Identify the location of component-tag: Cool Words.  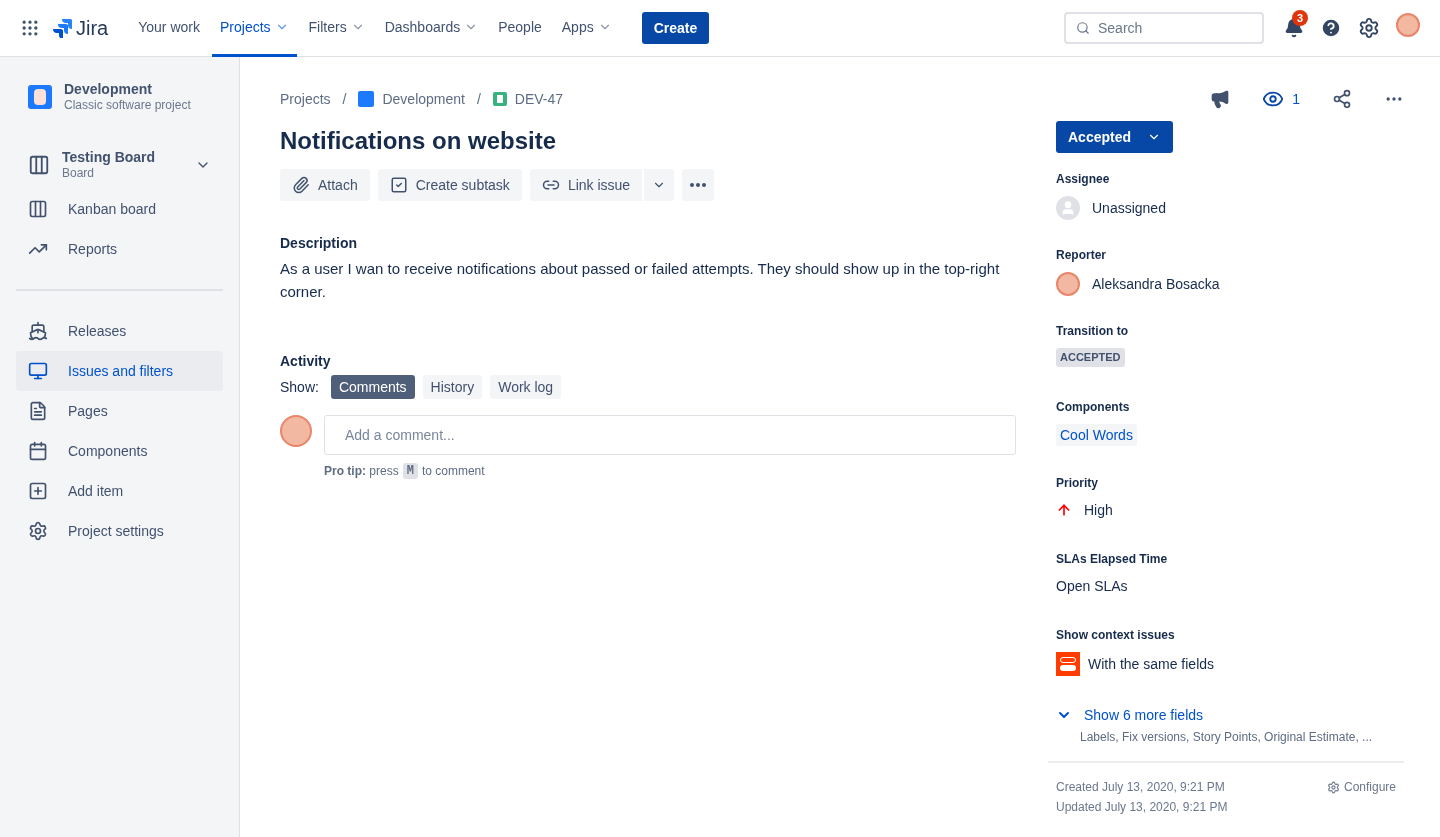
(1096, 435).